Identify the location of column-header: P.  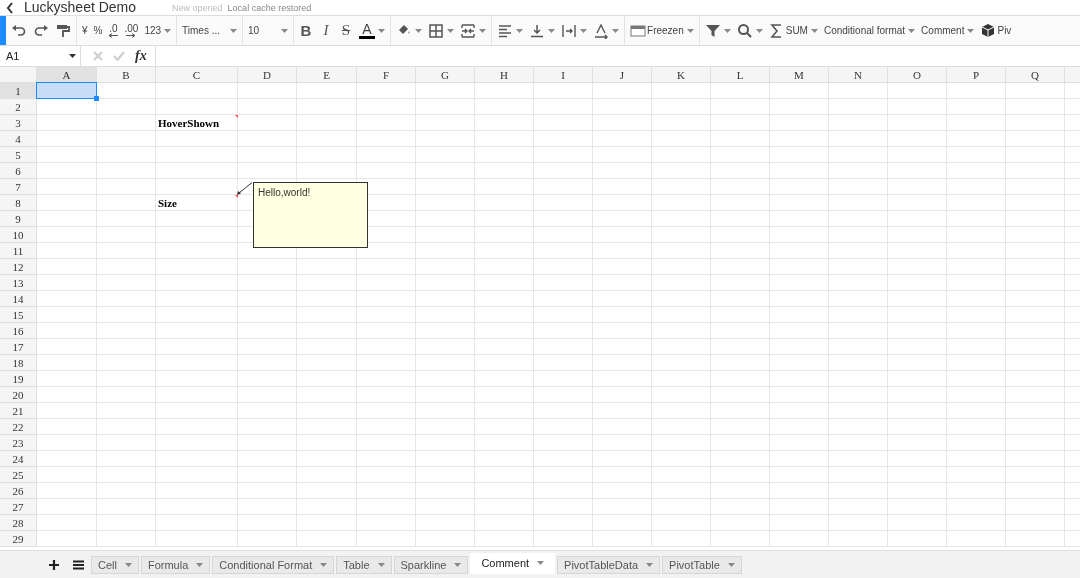
(976, 74).